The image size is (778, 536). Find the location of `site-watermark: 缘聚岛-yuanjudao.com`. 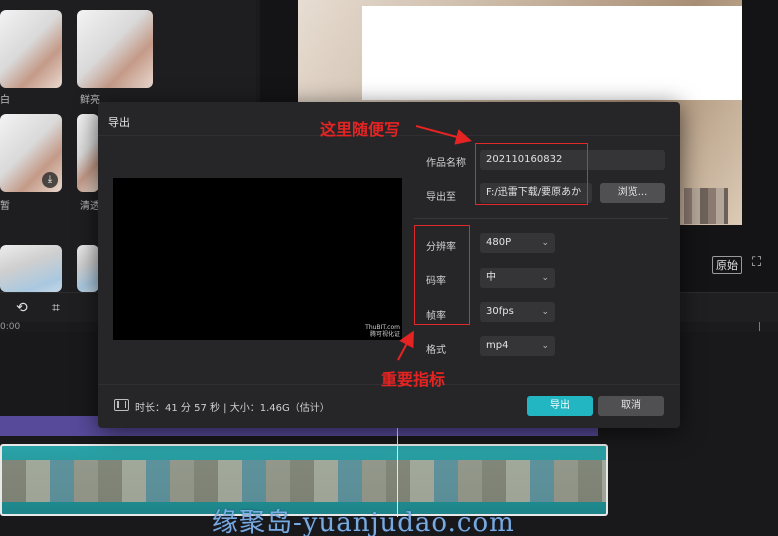

site-watermark: 缘聚岛-yuanjudao.com is located at coordinates (363, 522).